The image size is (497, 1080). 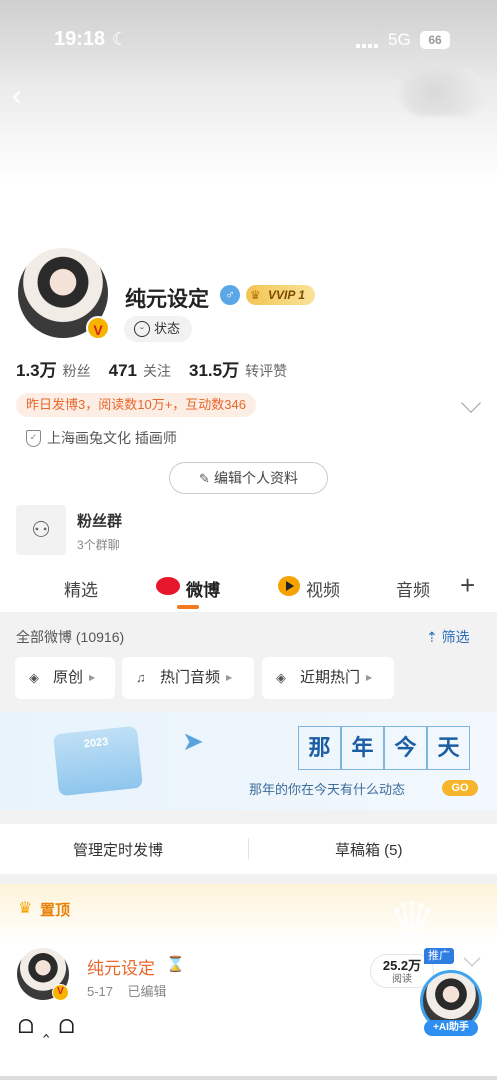 I want to click on chip-label: 热门音频, so click(x=190, y=677).